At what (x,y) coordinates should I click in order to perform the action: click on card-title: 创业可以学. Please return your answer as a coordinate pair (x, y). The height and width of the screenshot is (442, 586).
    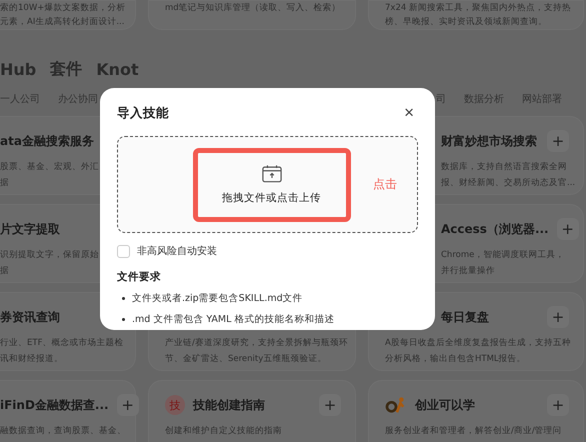
    Looking at the image, I should click on (445, 405).